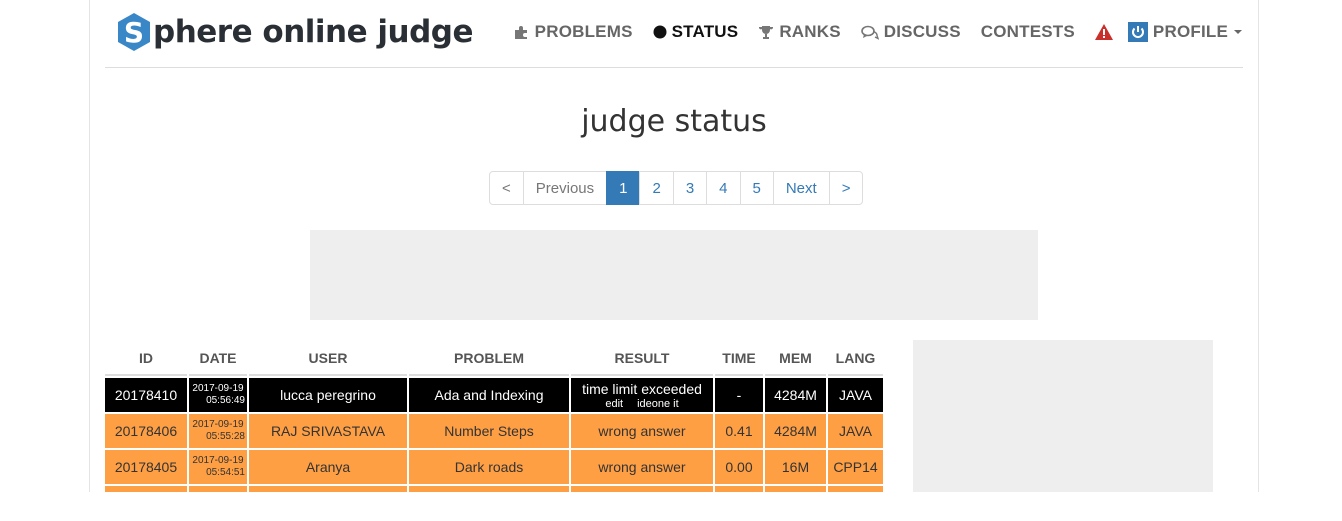  Describe the element at coordinates (489, 431) in the screenshot. I see `submission-problem: Number Steps` at that location.